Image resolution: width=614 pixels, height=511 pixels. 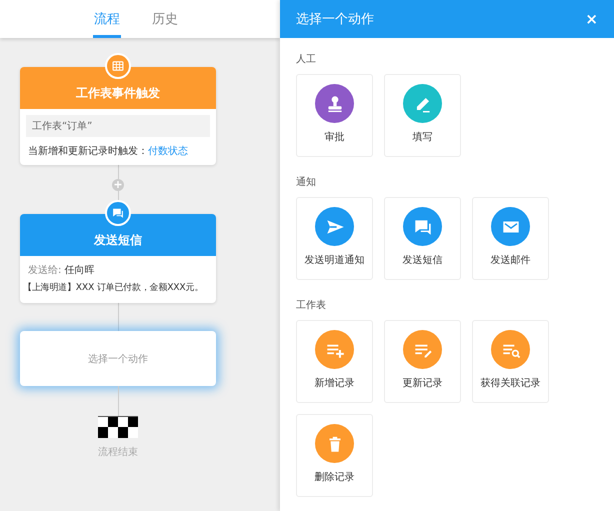 I want to click on tab: 历史, so click(x=165, y=19).